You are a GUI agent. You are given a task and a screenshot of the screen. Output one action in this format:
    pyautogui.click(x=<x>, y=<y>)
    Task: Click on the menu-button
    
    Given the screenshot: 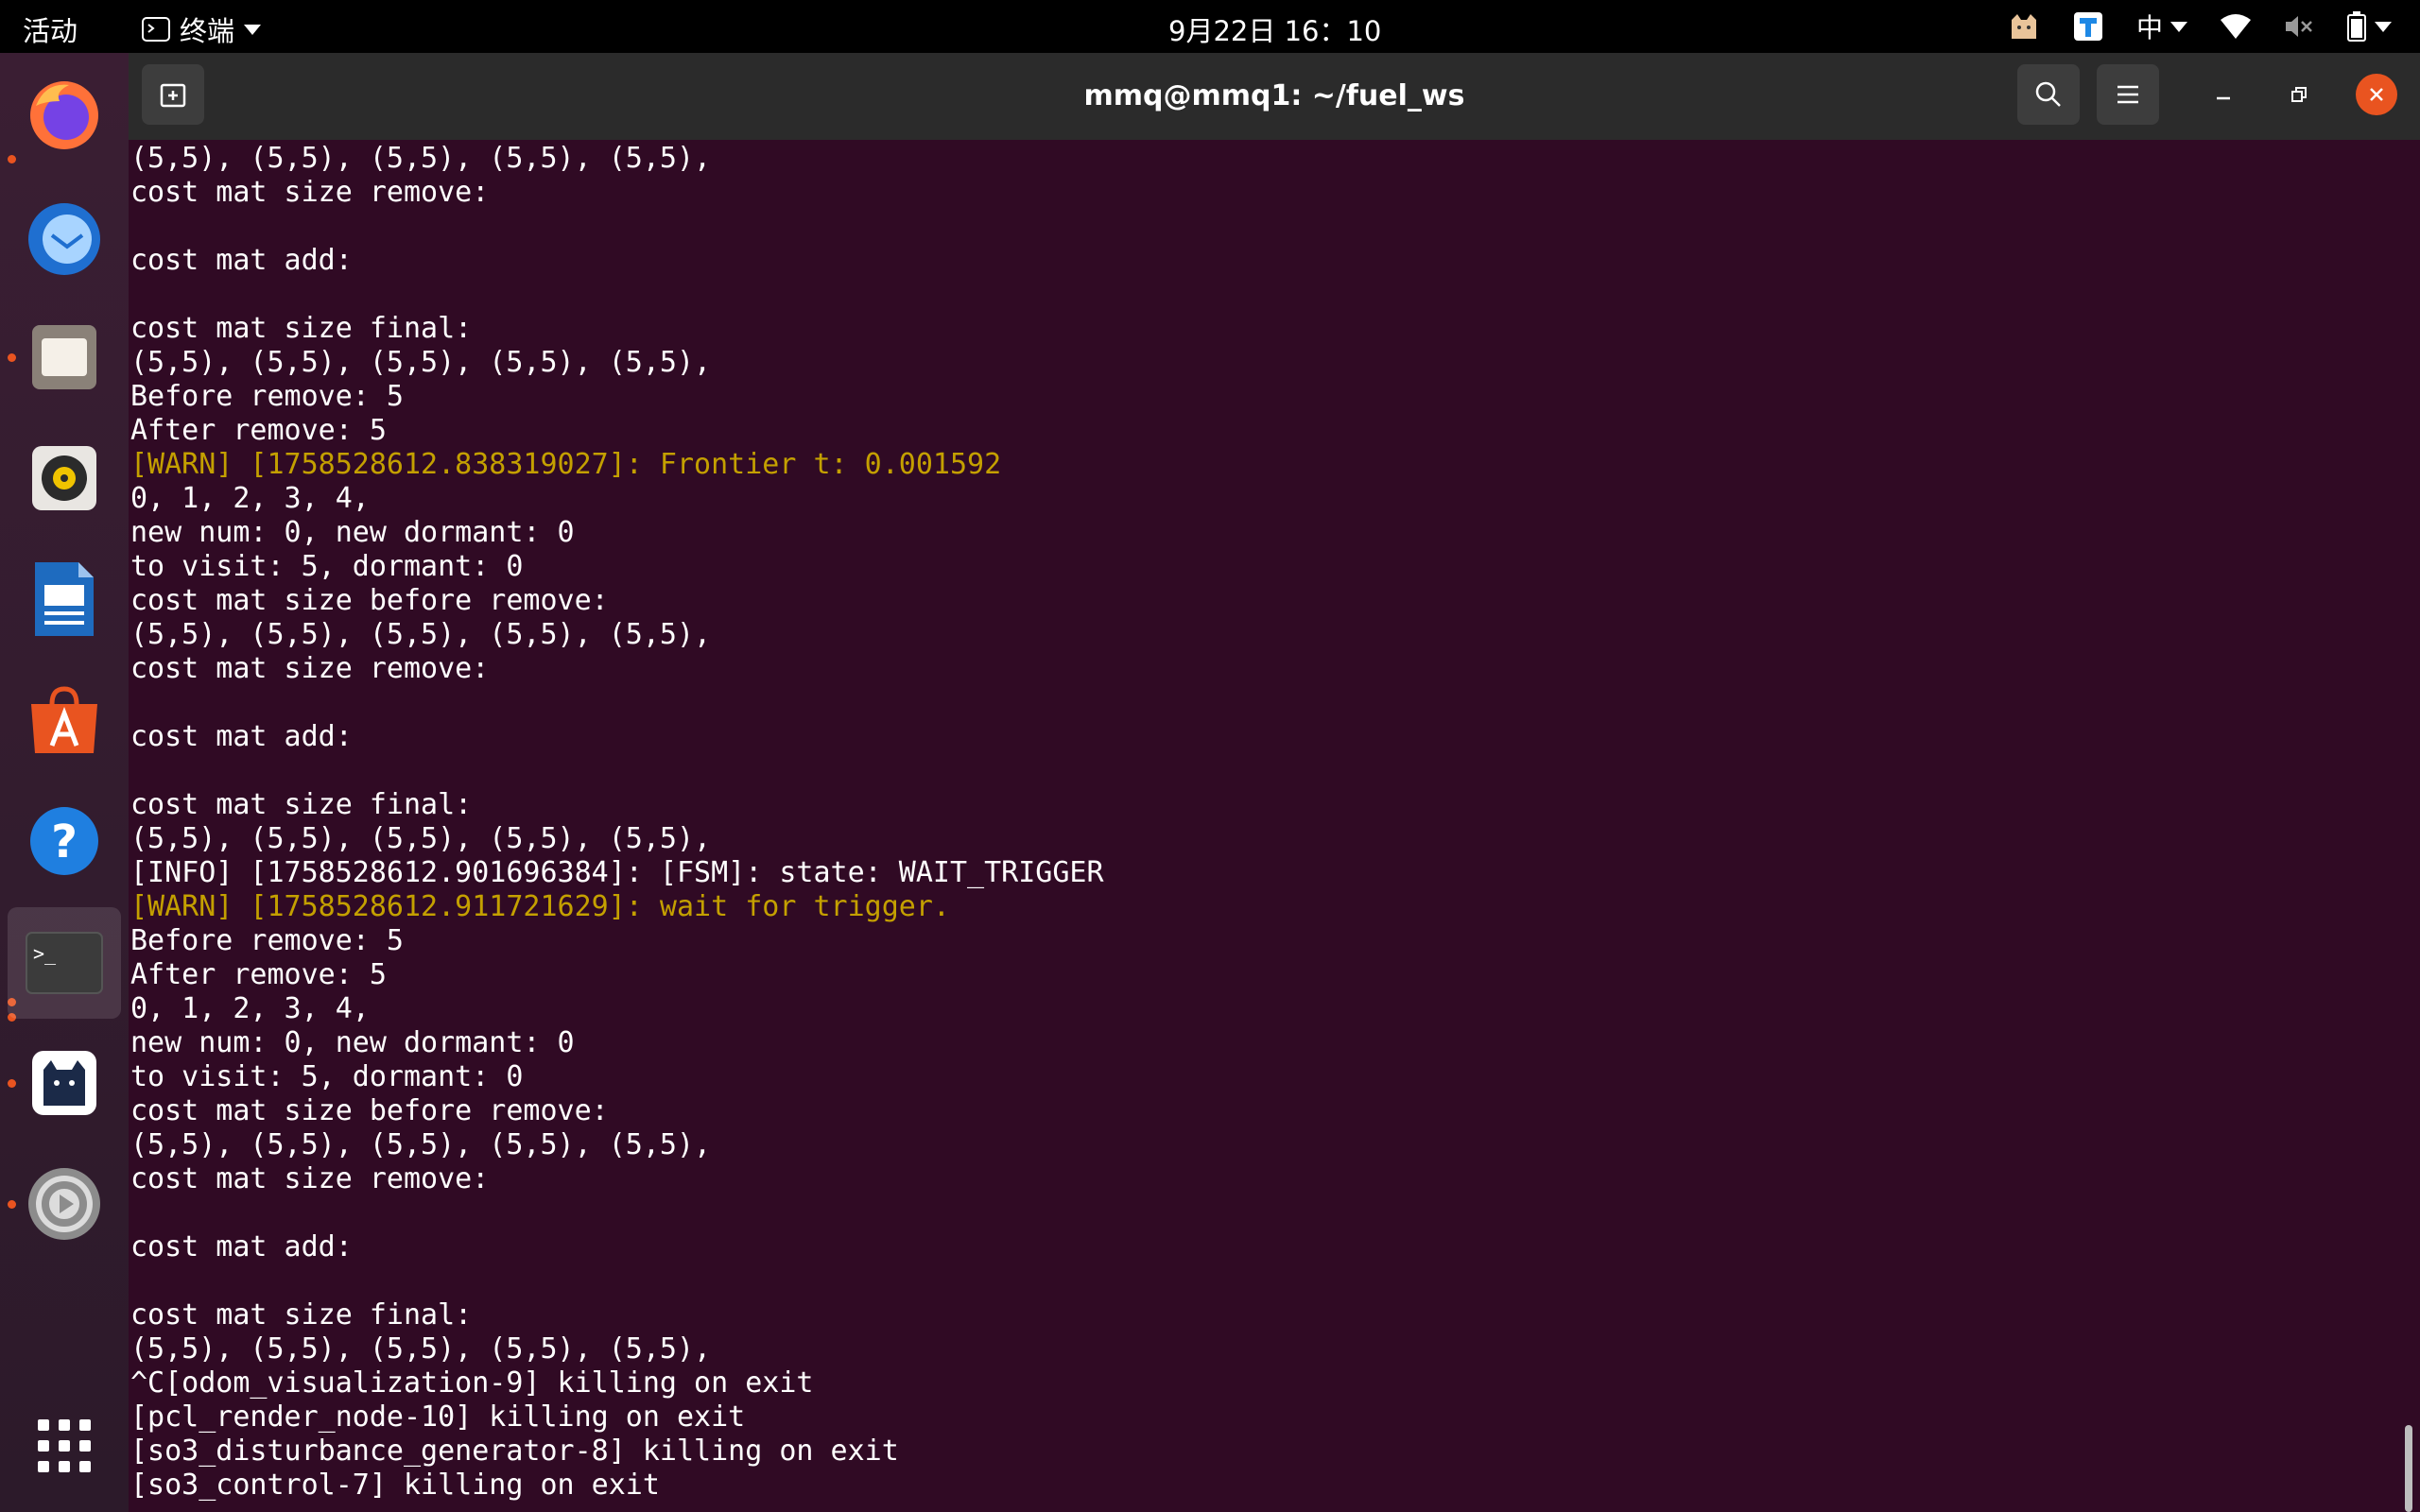 What is the action you would take?
    pyautogui.click(x=2128, y=94)
    